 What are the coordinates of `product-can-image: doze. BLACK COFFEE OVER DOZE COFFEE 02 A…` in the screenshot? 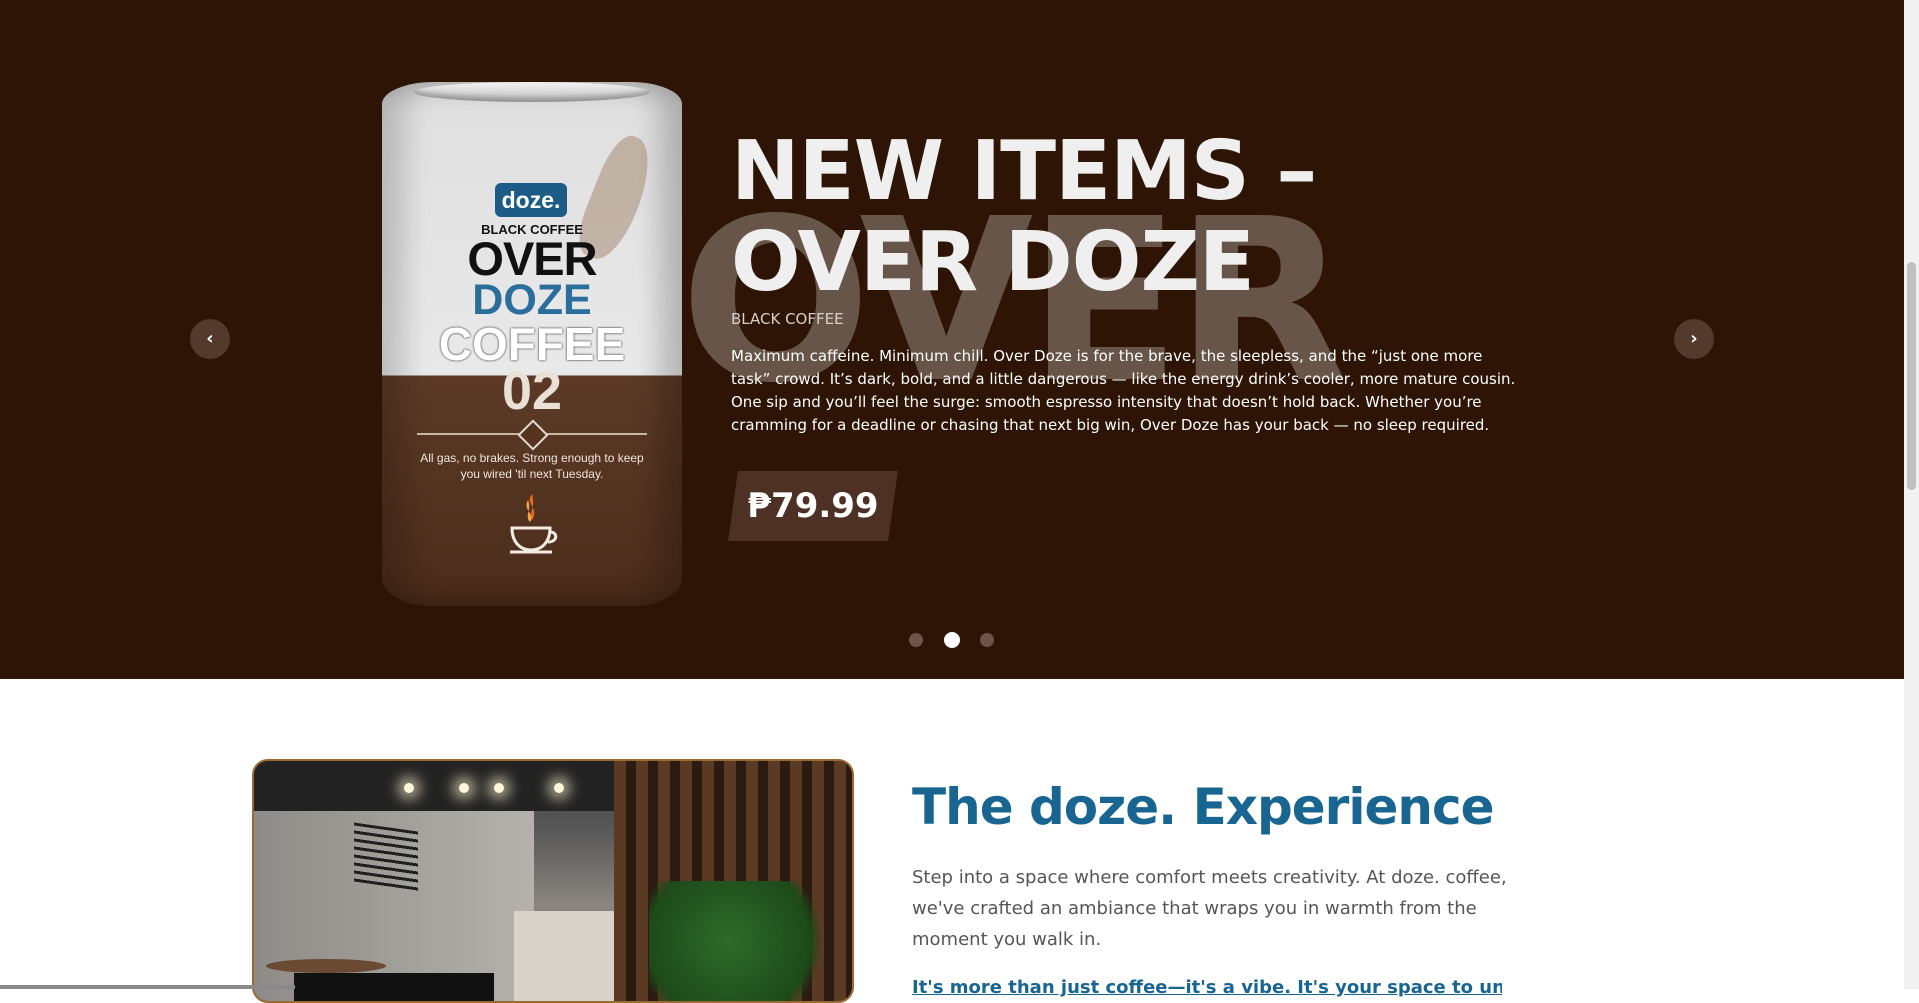 It's located at (532, 344).